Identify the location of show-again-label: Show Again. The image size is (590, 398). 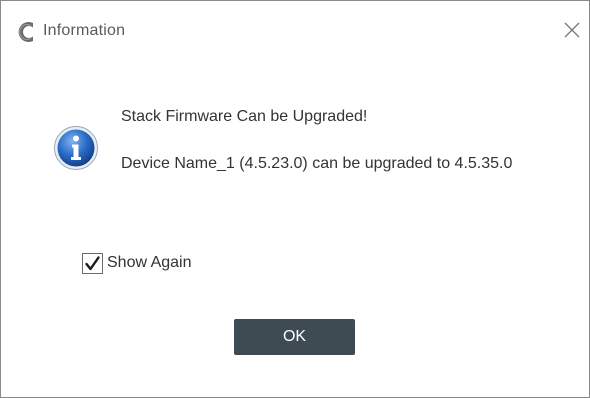
(149, 262).